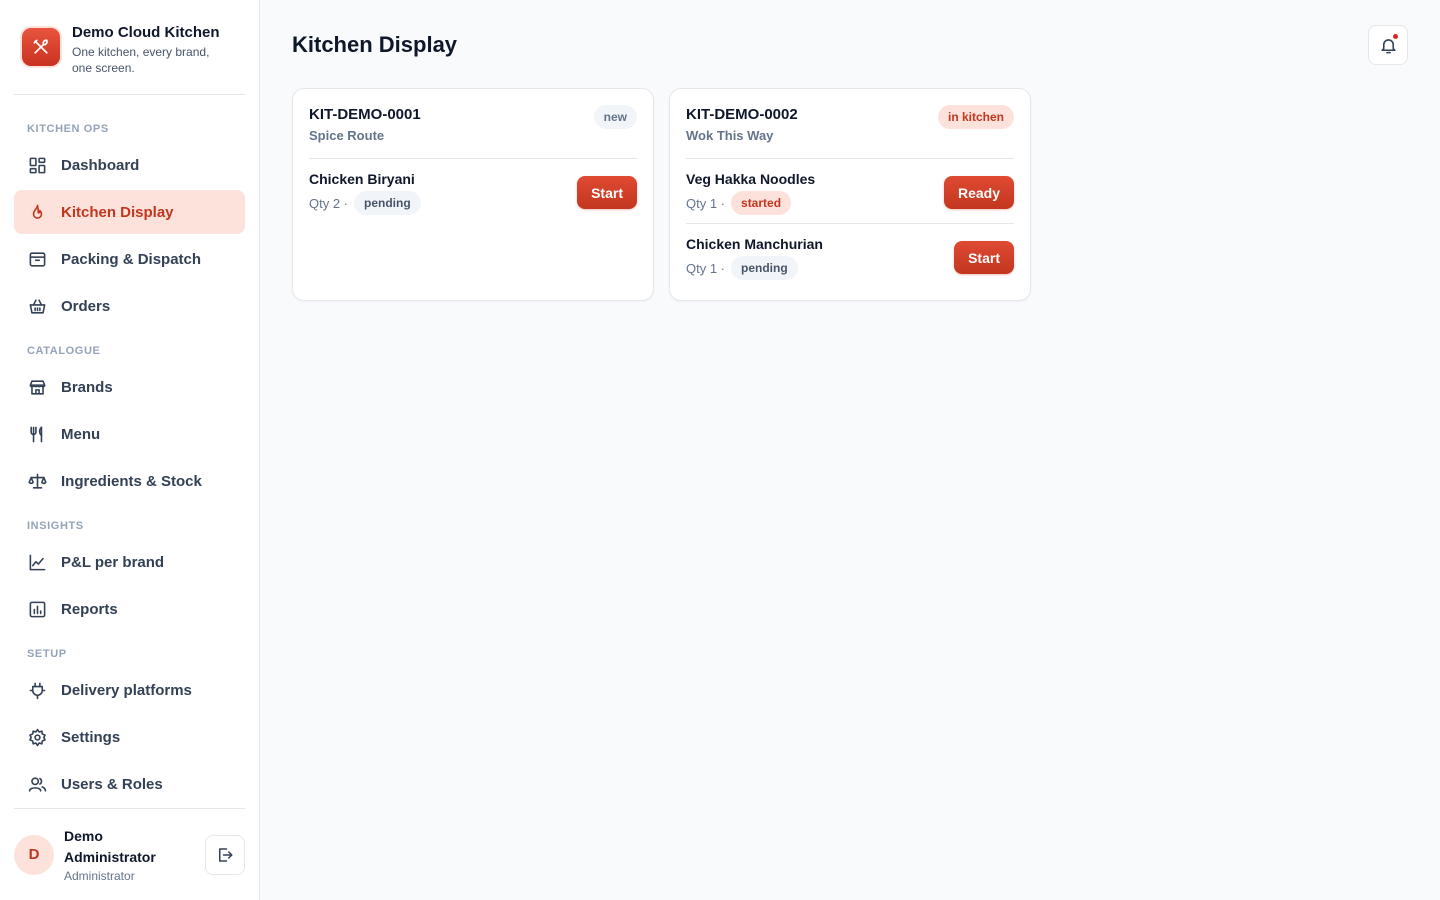 Image resolution: width=1440 pixels, height=900 pixels. I want to click on item-name: Chicken Biryani, so click(362, 179).